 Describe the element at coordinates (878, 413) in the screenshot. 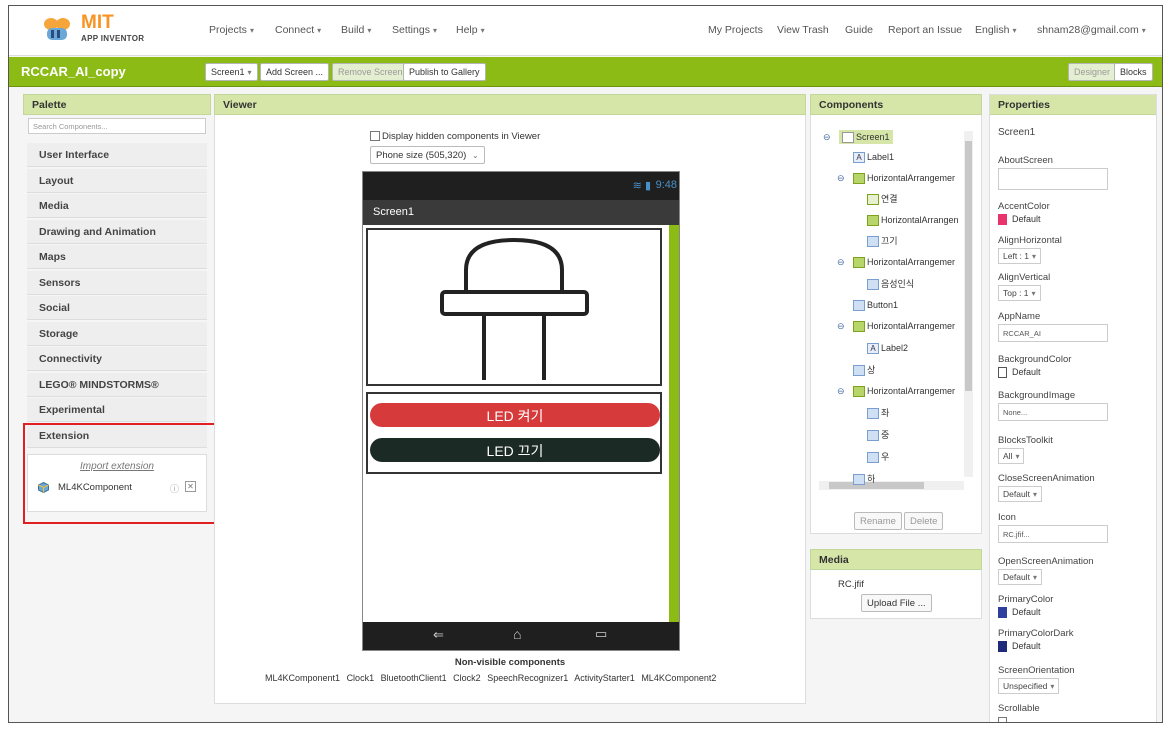

I see `tree-left: 좌` at that location.